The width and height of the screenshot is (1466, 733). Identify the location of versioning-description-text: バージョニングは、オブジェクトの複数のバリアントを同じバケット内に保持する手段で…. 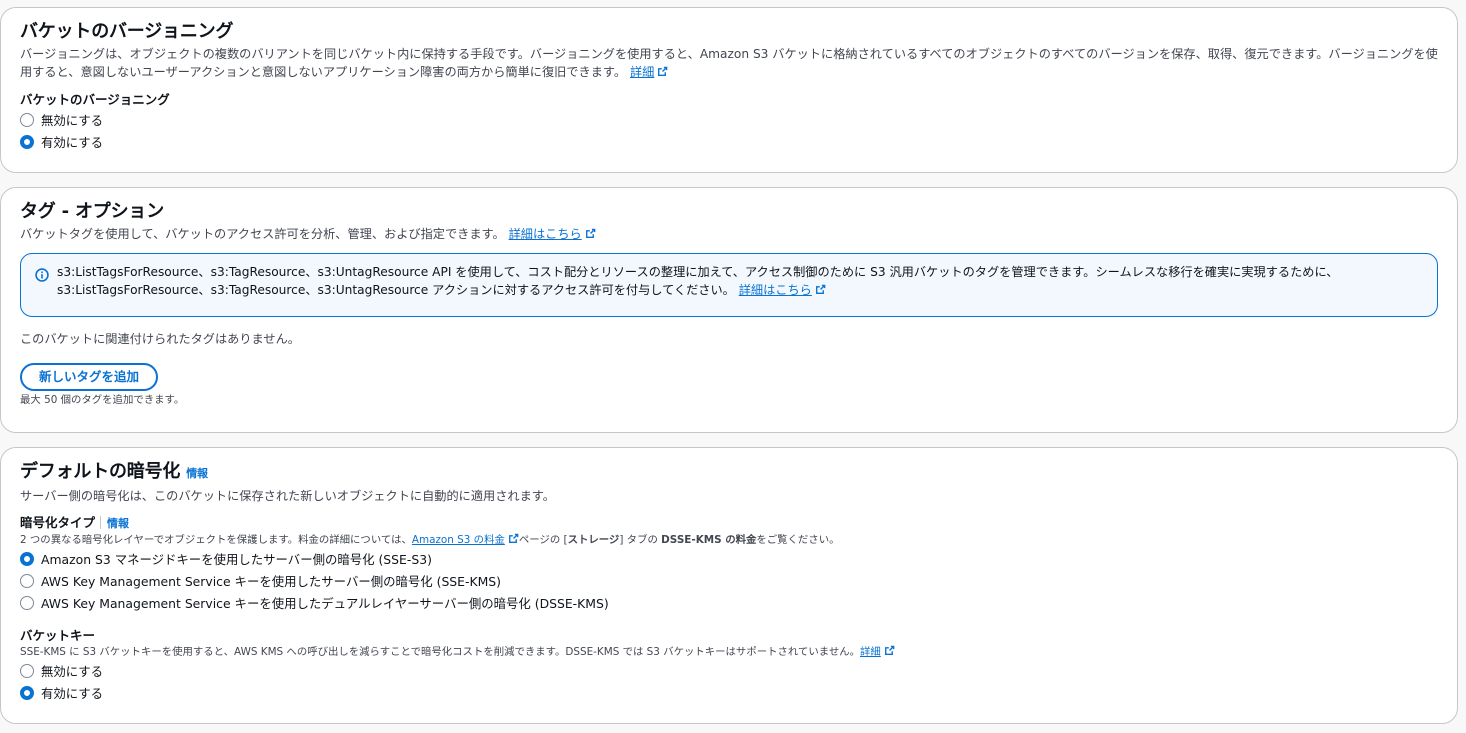
(729, 63).